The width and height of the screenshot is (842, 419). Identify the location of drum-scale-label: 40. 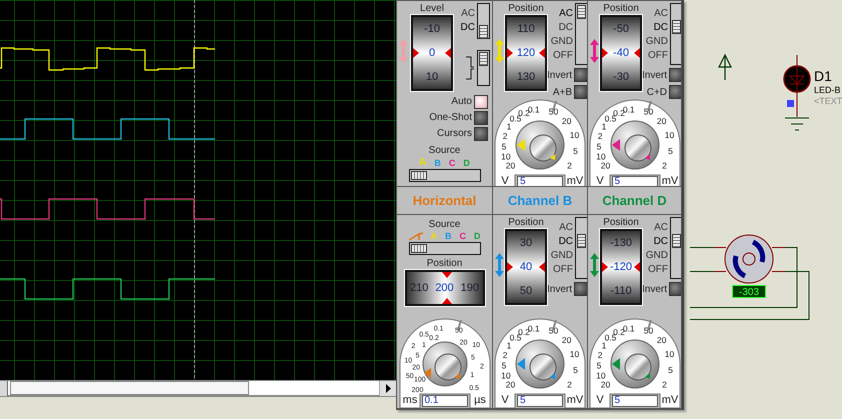
(526, 267).